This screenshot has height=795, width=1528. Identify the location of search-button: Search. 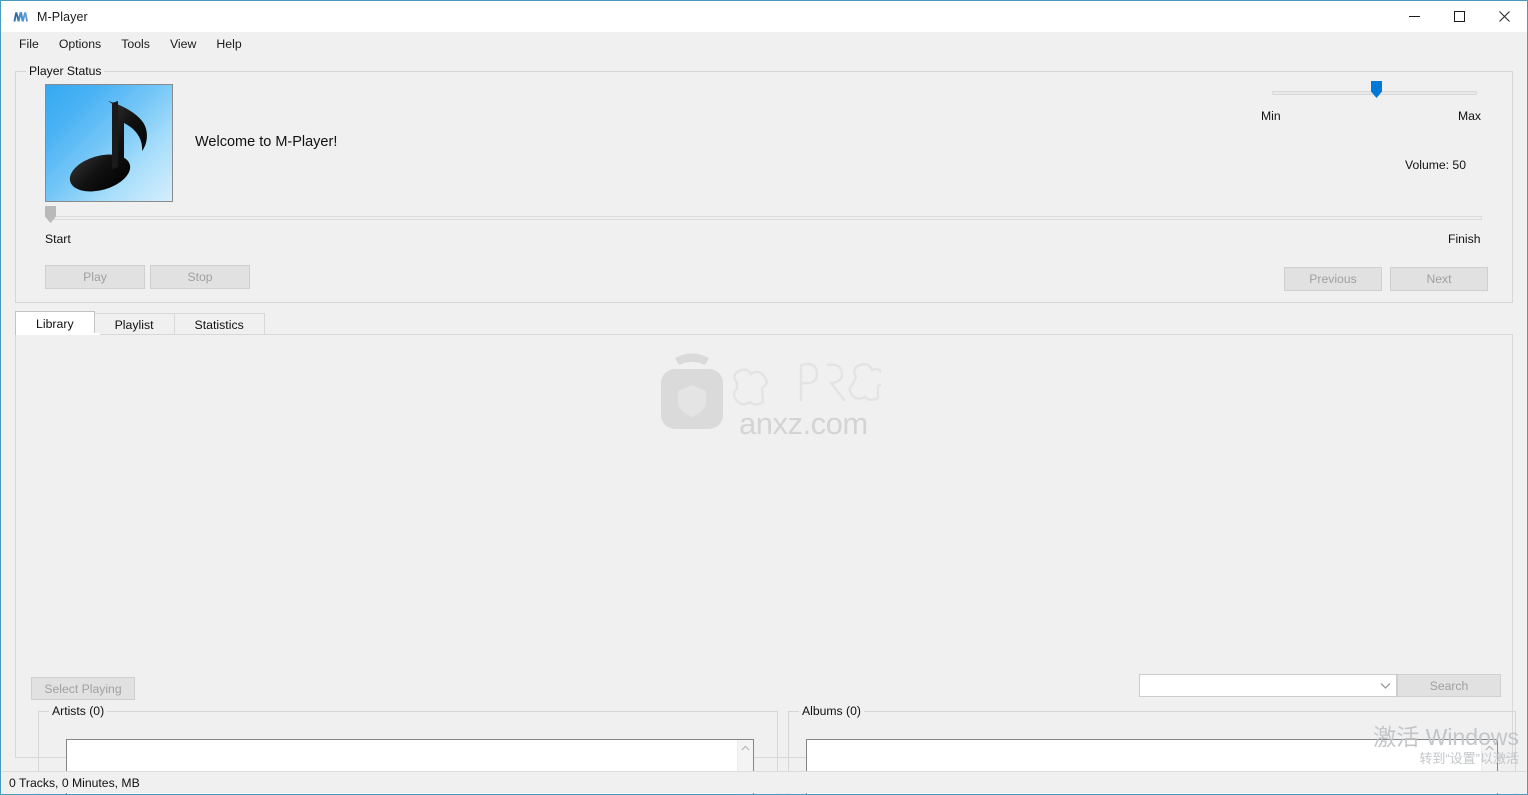
(1449, 685).